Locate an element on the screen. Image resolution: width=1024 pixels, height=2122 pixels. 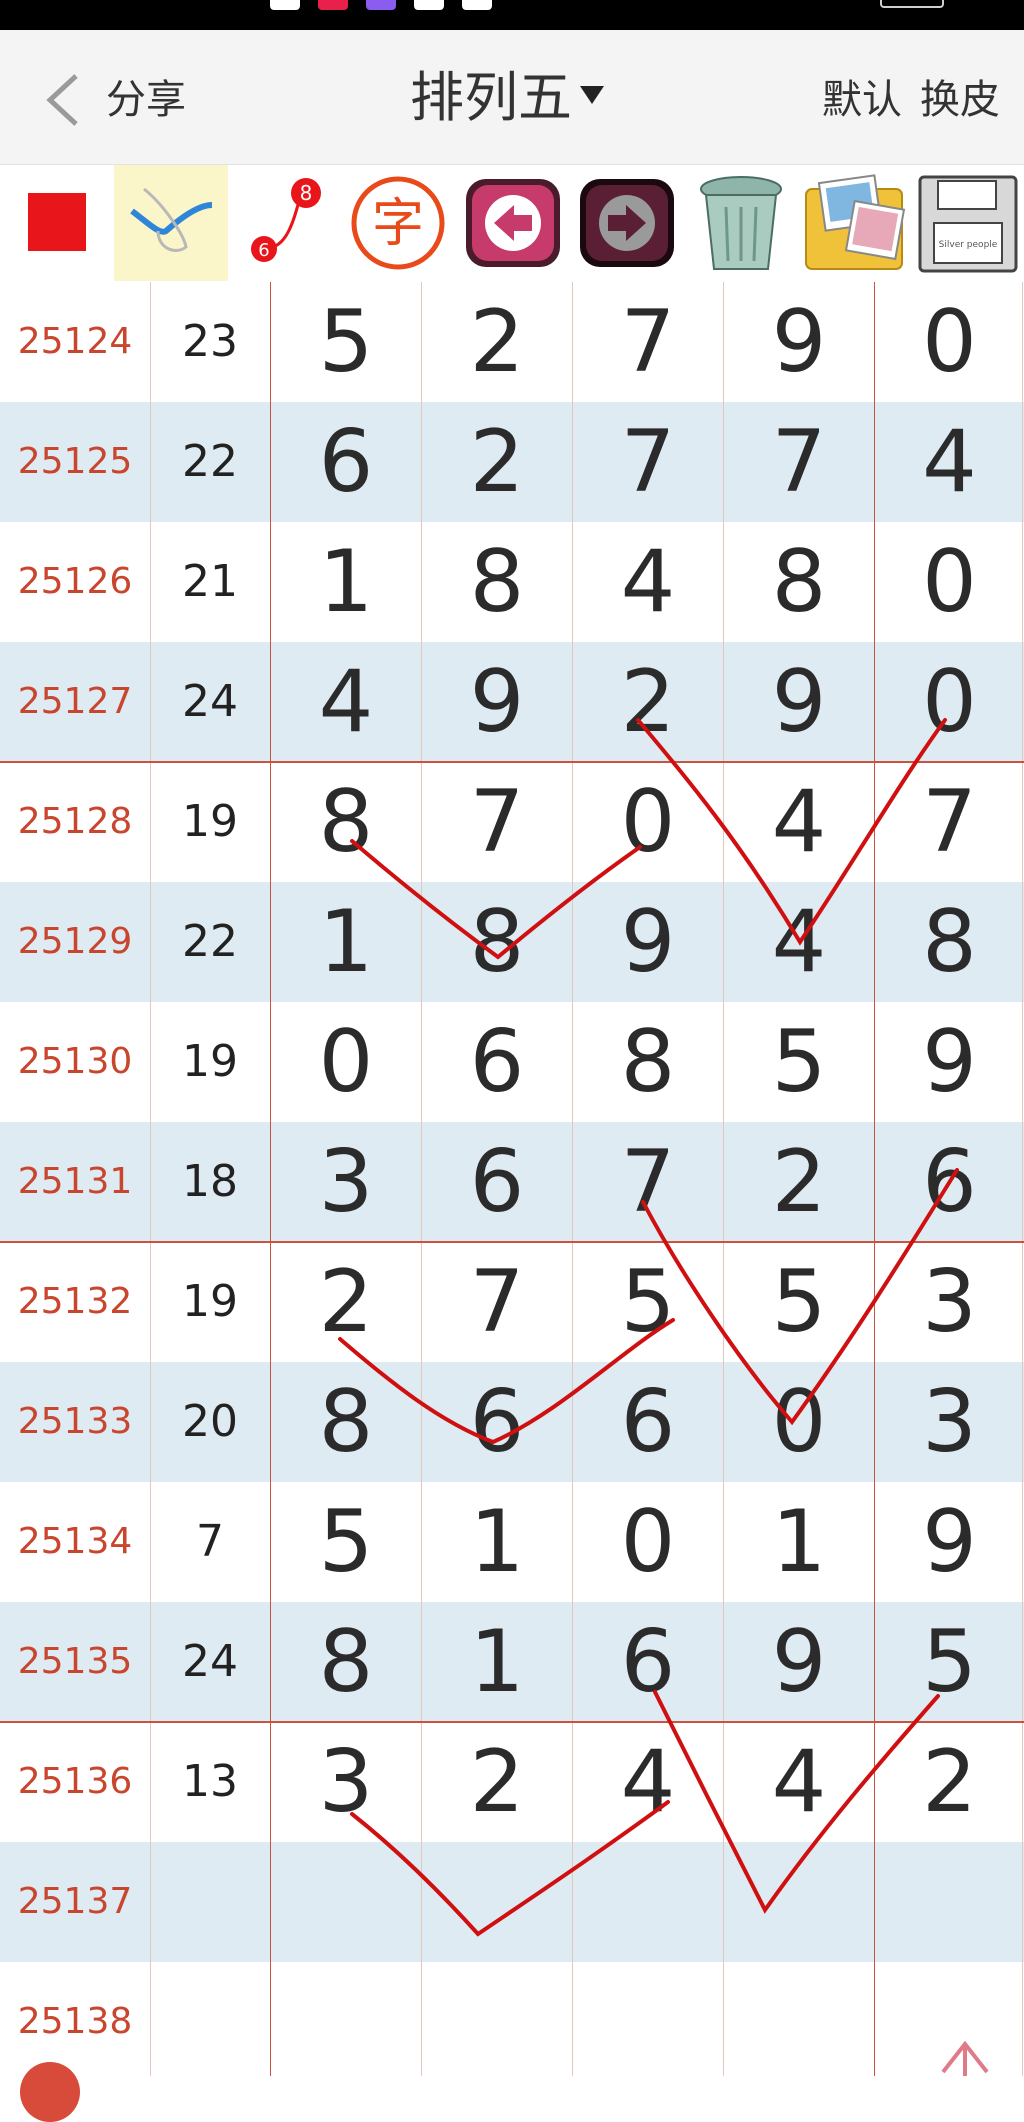
arrow-left-icon is located at coordinates (513, 223).